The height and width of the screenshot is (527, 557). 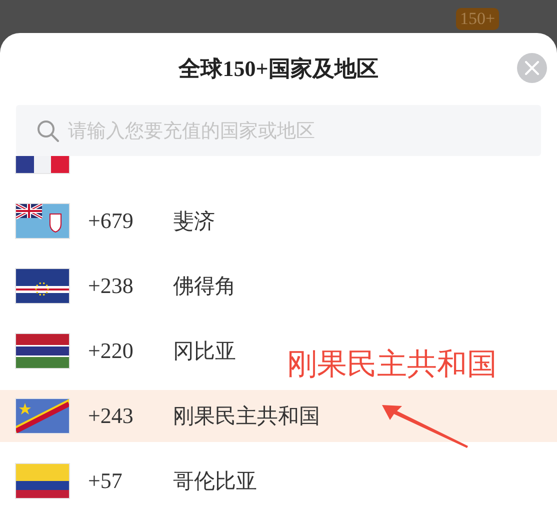 I want to click on country-name: 哥伦比亚, so click(x=215, y=481).